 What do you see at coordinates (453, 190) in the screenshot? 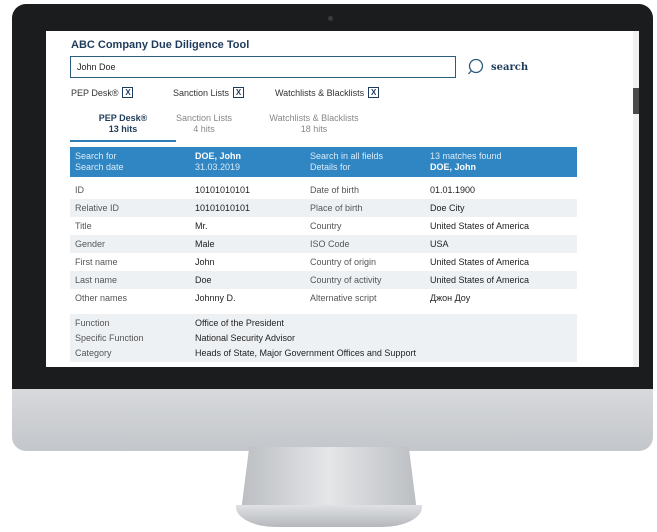
I see `field-value: 01.01.1900` at bounding box center [453, 190].